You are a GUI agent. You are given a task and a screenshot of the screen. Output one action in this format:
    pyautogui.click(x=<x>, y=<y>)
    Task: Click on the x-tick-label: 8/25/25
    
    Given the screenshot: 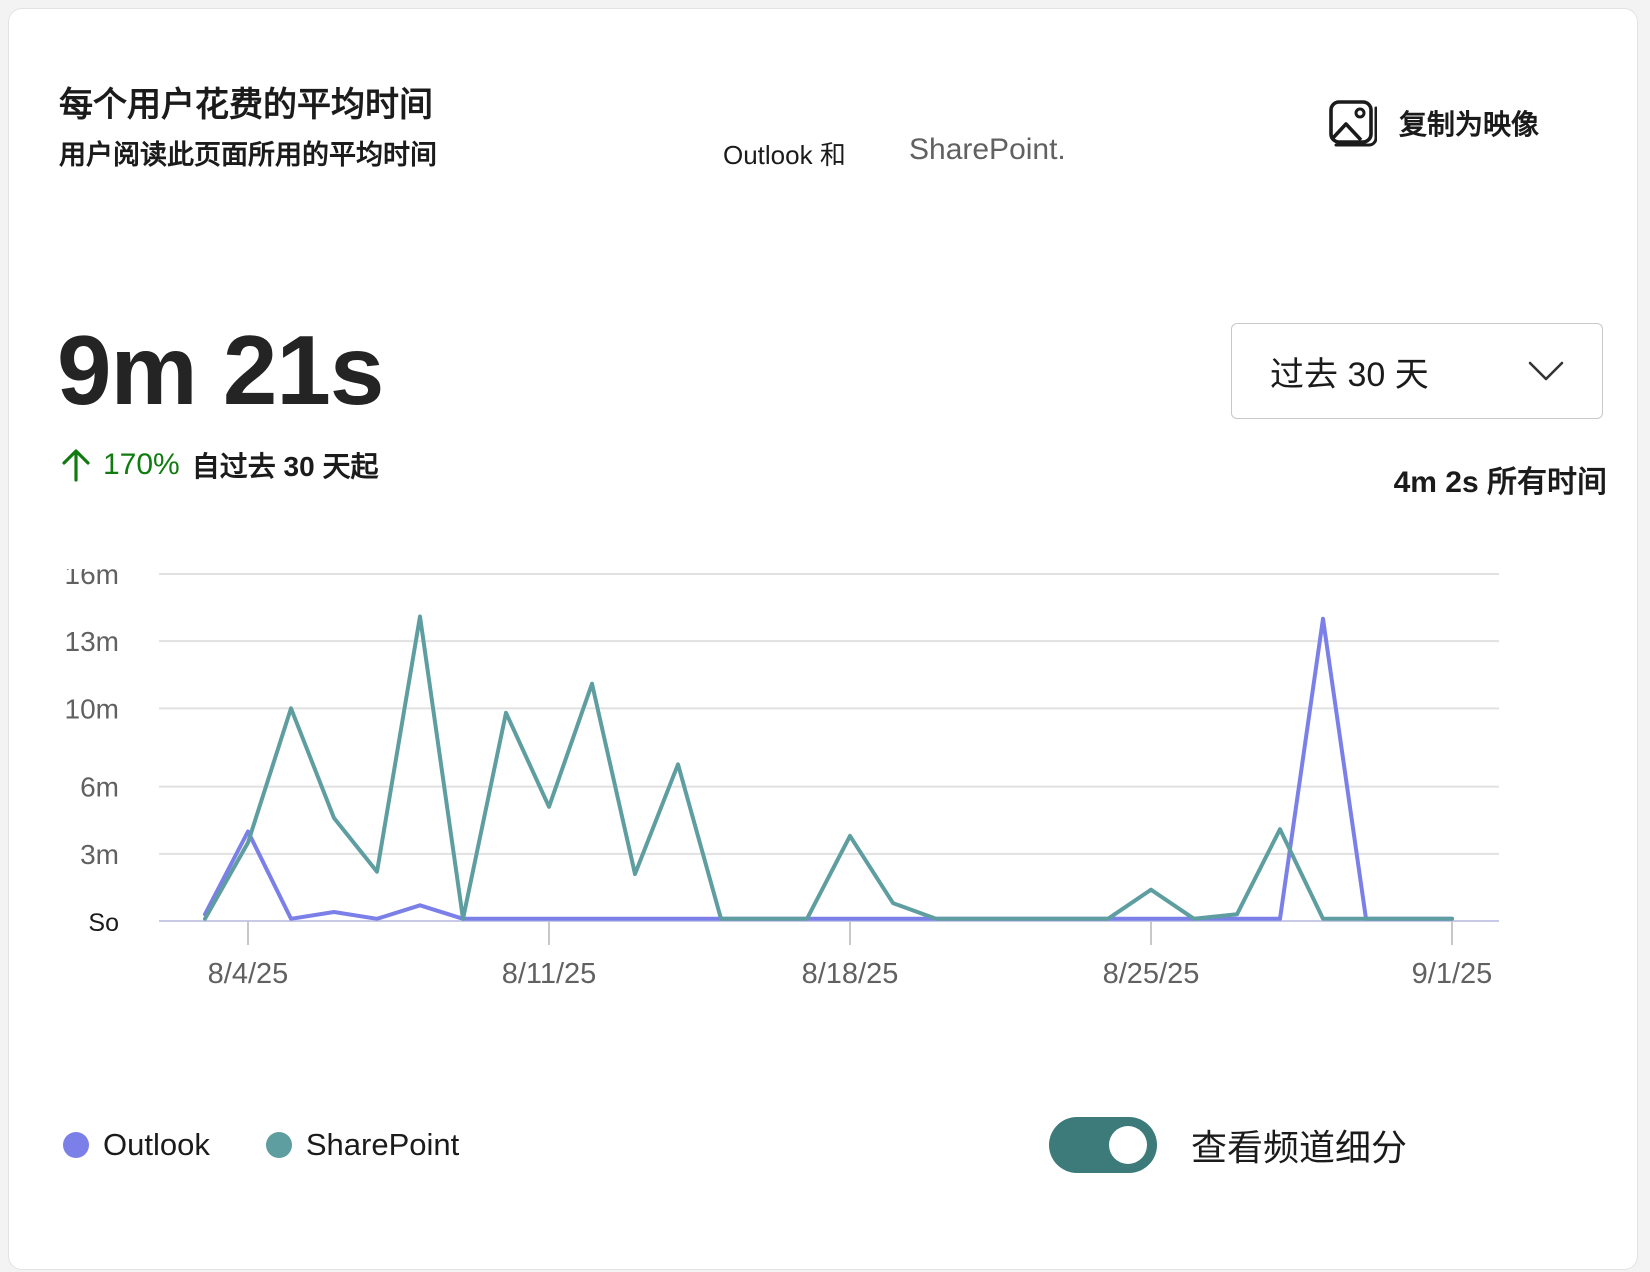 What is the action you would take?
    pyautogui.click(x=1151, y=974)
    